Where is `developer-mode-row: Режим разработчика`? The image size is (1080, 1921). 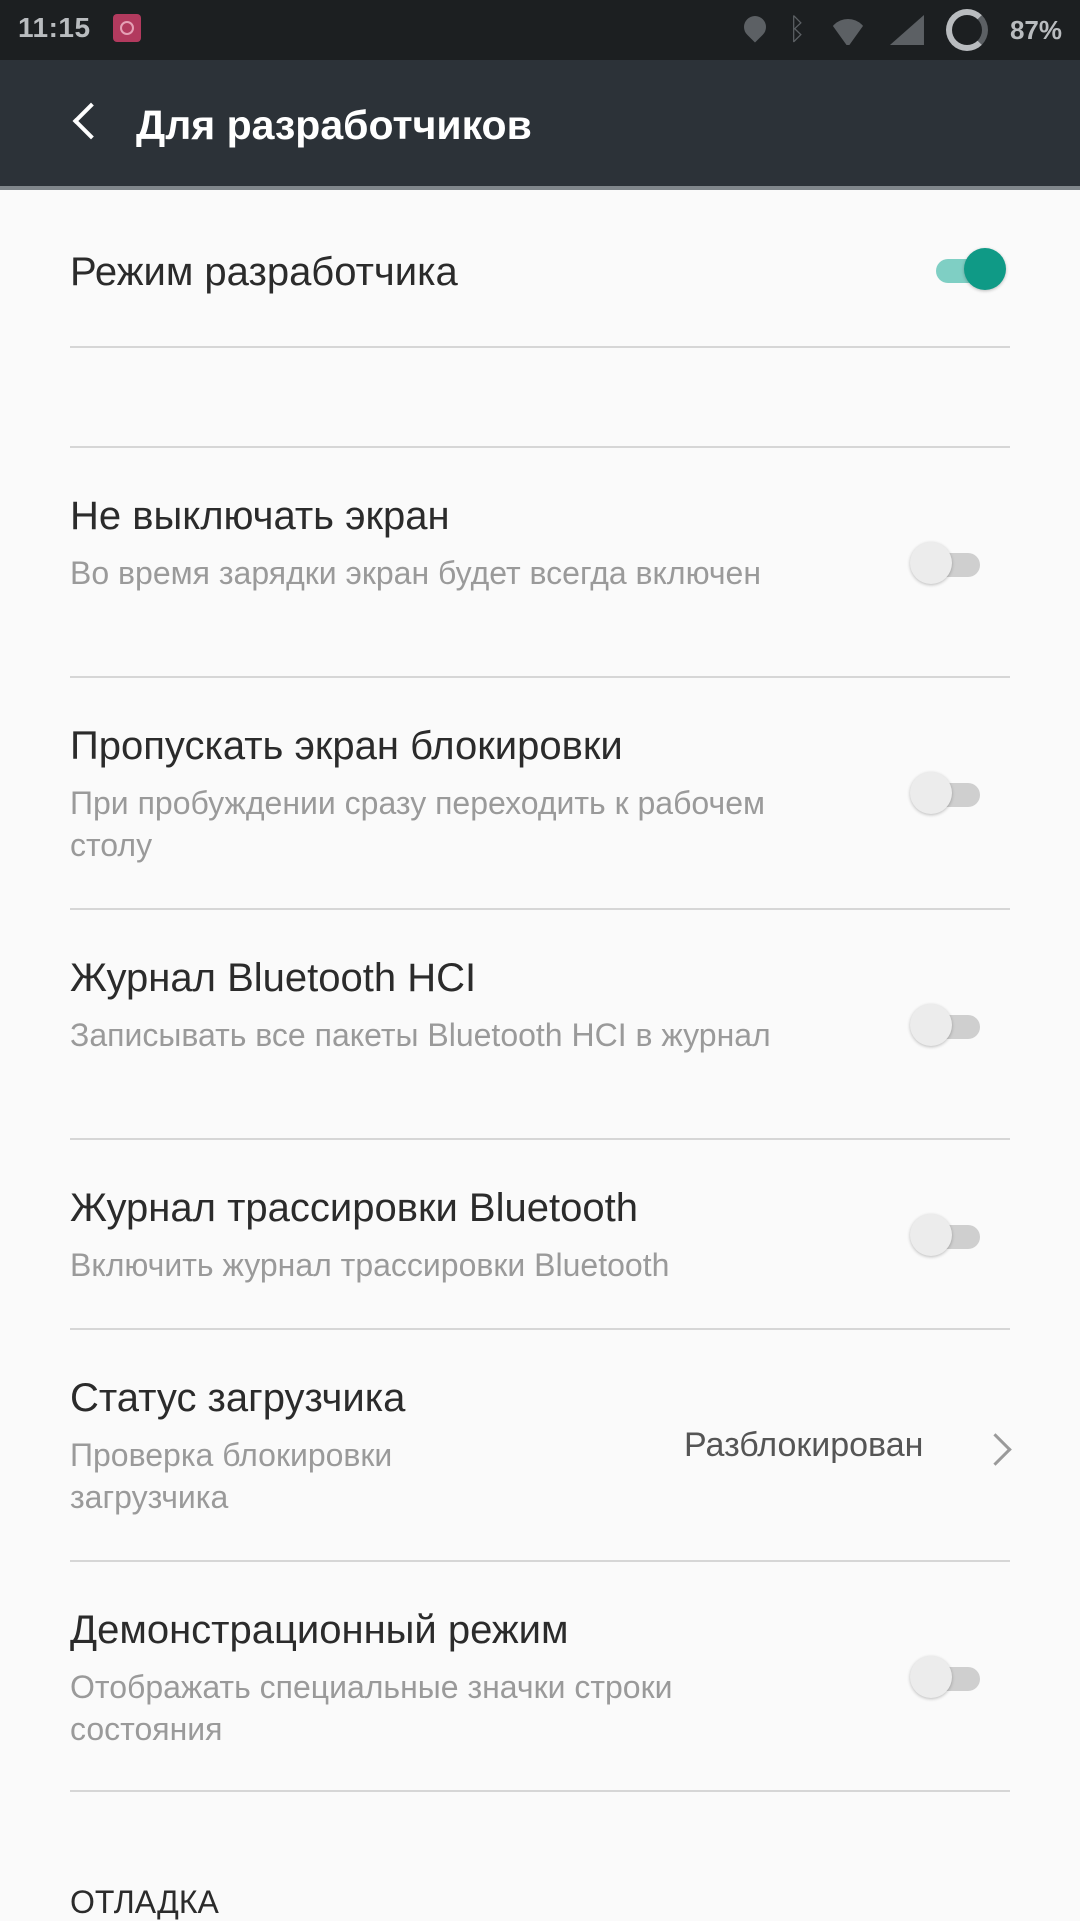
developer-mode-row: Режим разработчика is located at coordinates (540, 269).